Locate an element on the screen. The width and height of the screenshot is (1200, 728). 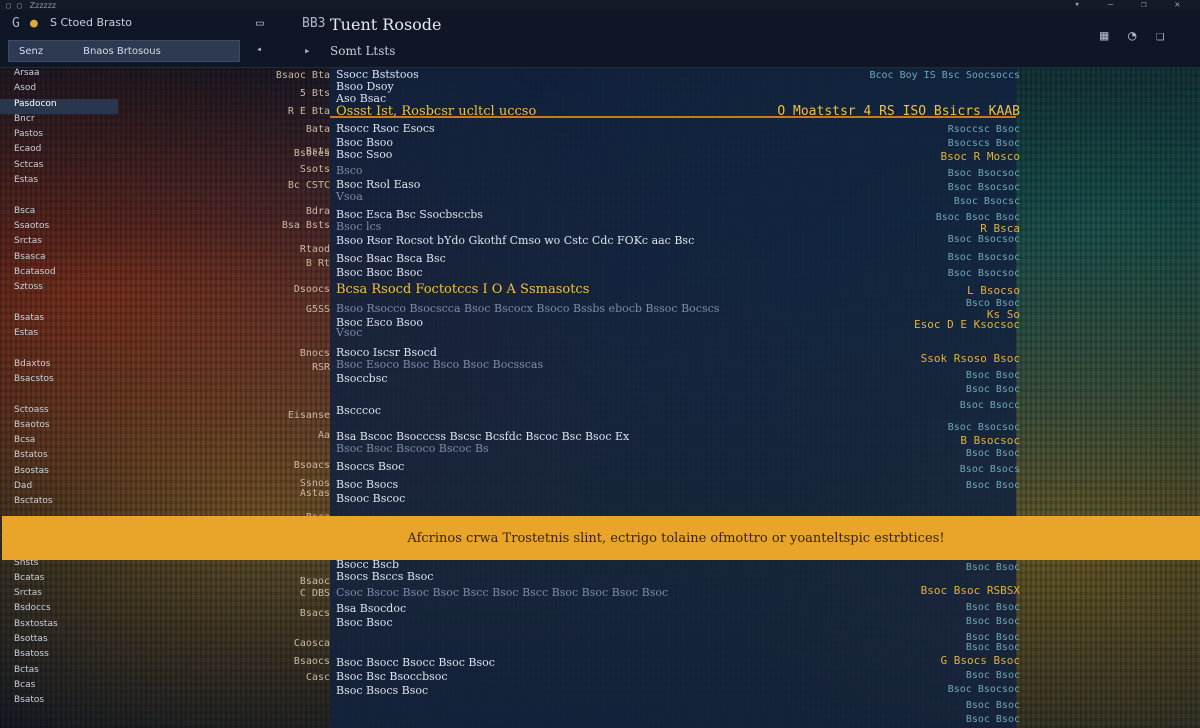
menu-icon: ▾ is located at coordinates (1076, 5).